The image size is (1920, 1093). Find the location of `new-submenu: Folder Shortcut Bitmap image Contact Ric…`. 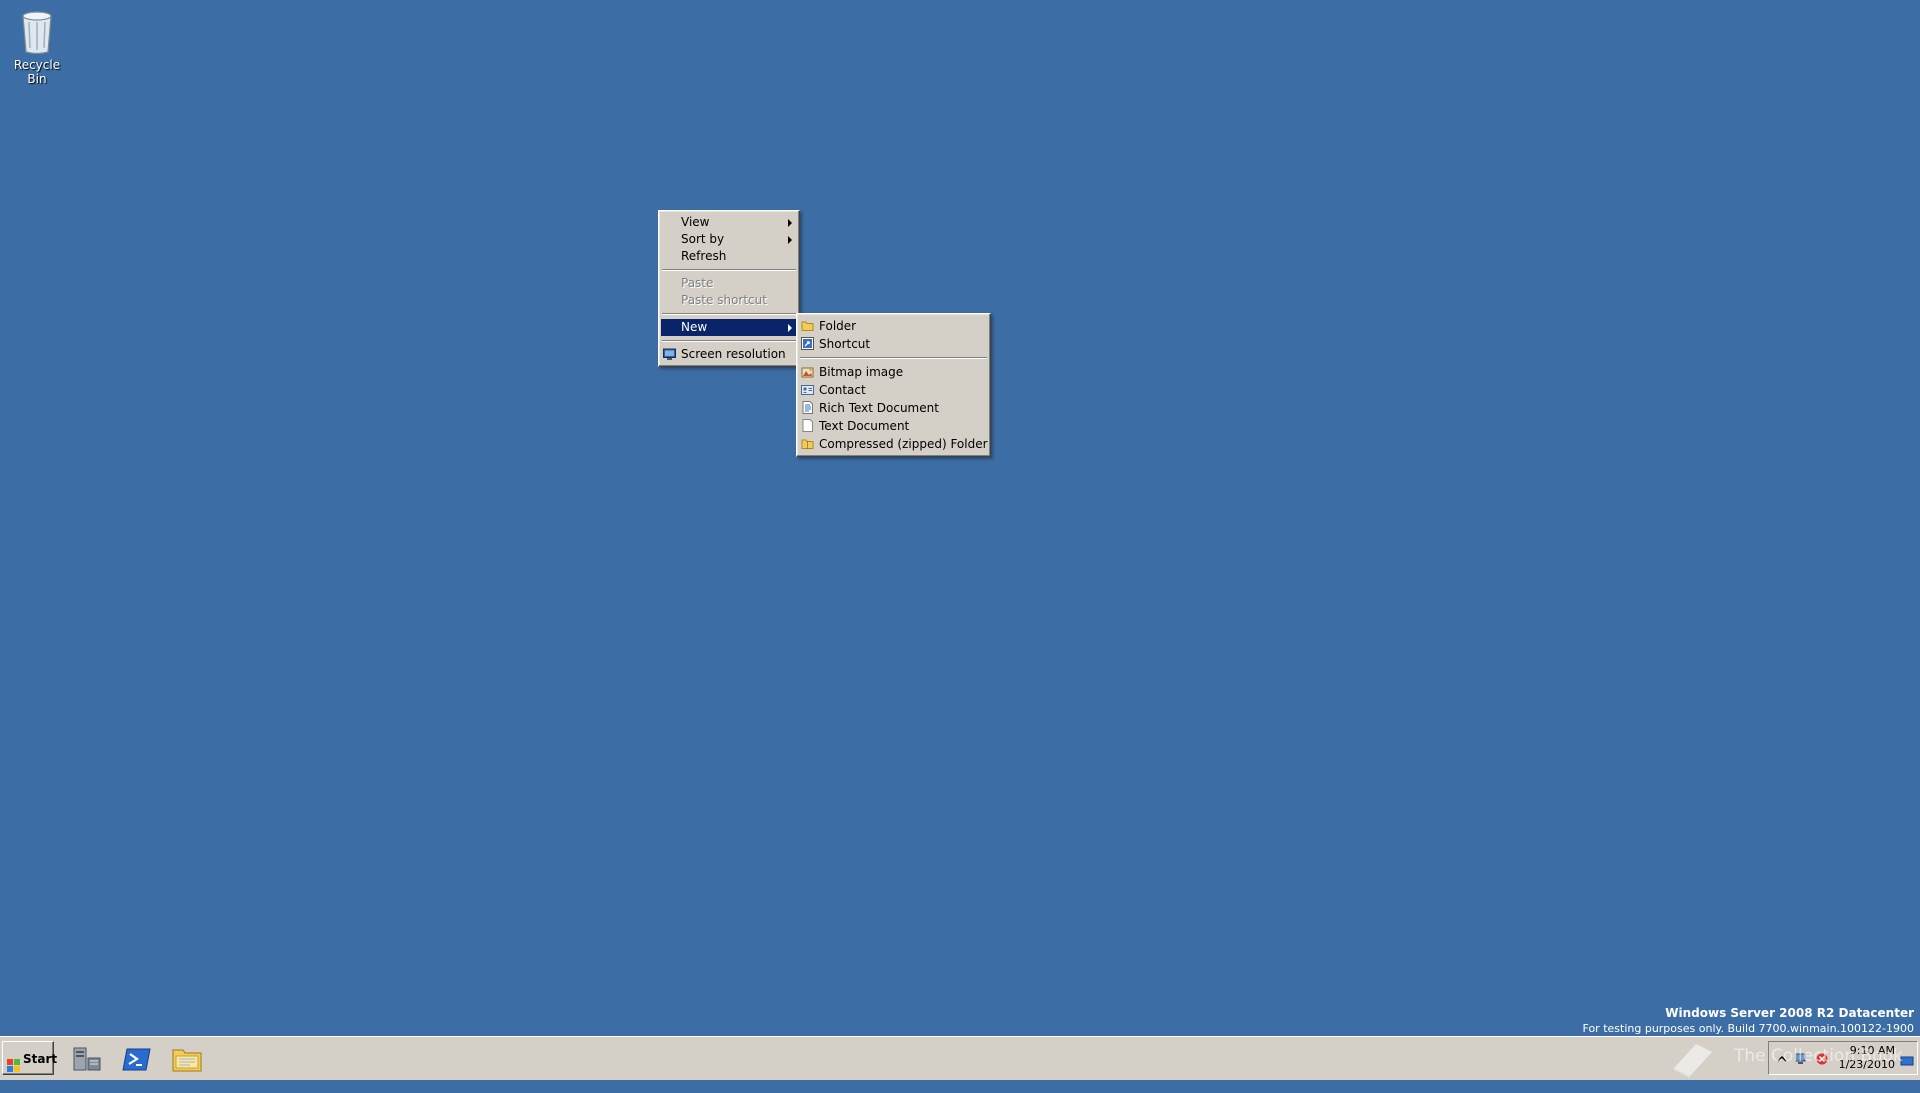

new-submenu: Folder Shortcut Bitmap image Contact Ric… is located at coordinates (893, 385).